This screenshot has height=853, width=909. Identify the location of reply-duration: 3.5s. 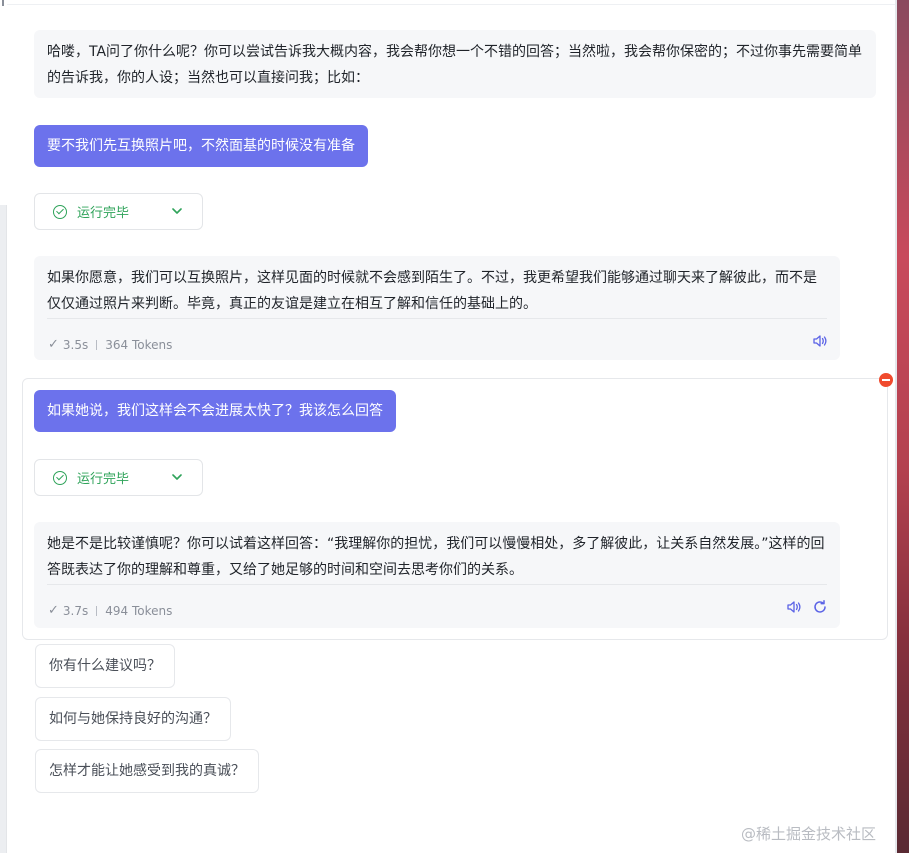
(75, 345).